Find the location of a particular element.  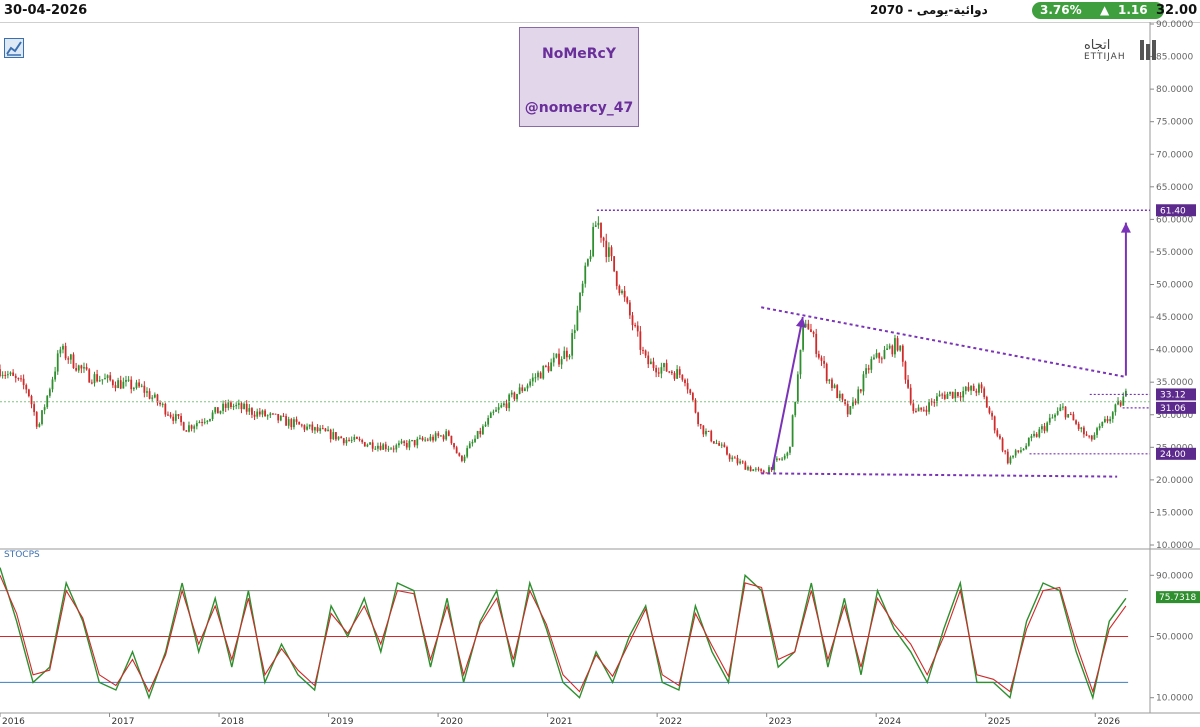

y-tick-label: 55.0000 is located at coordinates (1174, 253).